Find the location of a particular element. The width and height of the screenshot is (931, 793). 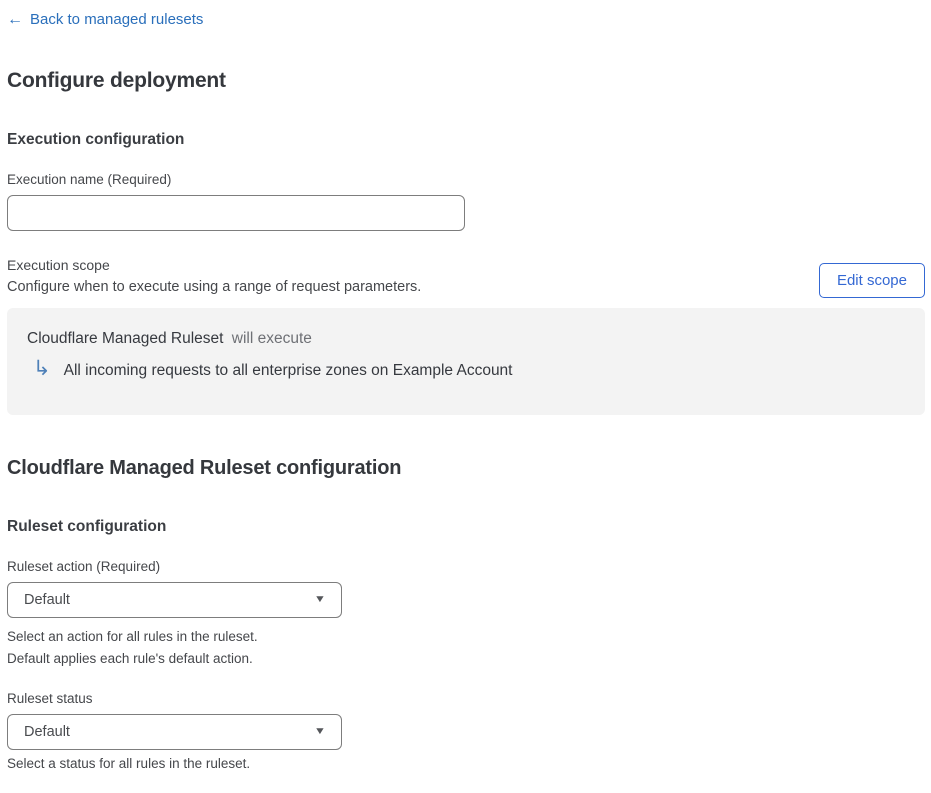

ruleset-action-label: Ruleset action (Required) is located at coordinates (84, 566).